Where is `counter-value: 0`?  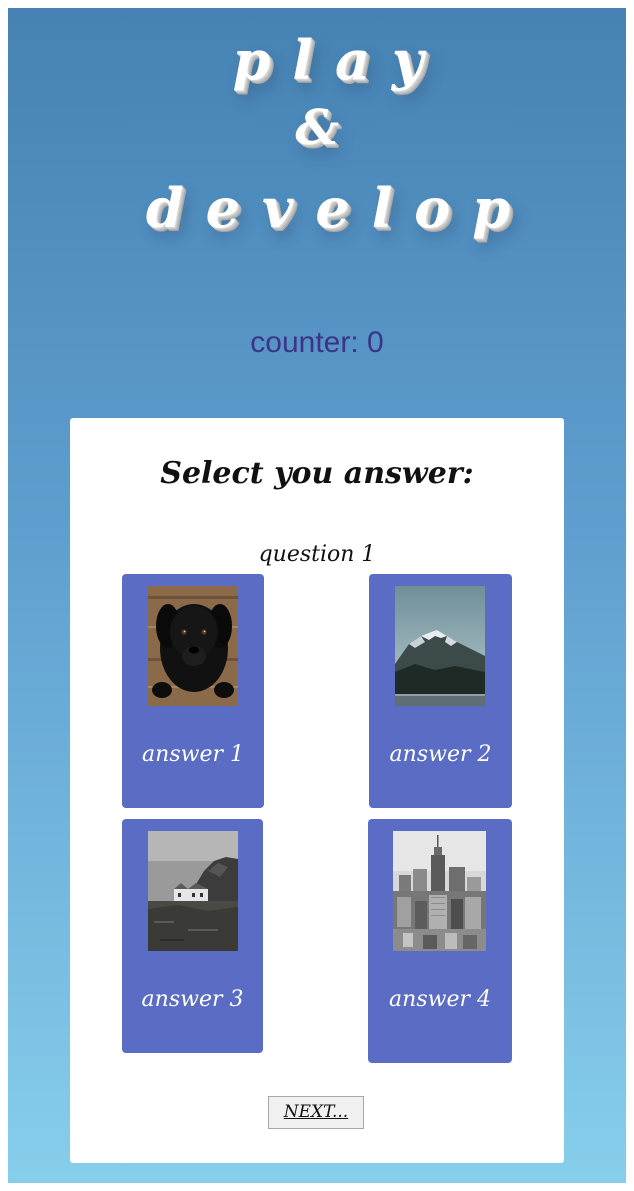
counter-value: 0 is located at coordinates (375, 342).